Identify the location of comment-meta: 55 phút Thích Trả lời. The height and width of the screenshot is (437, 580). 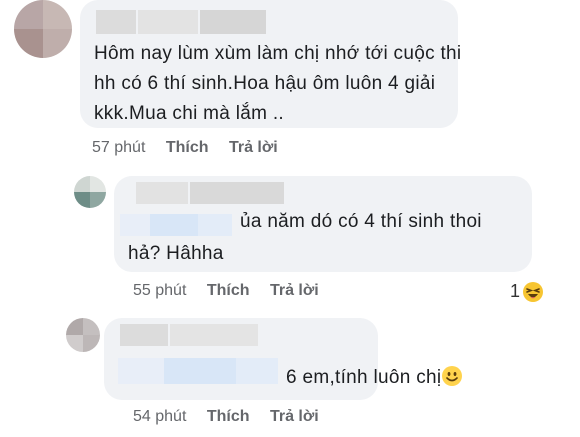
(226, 291).